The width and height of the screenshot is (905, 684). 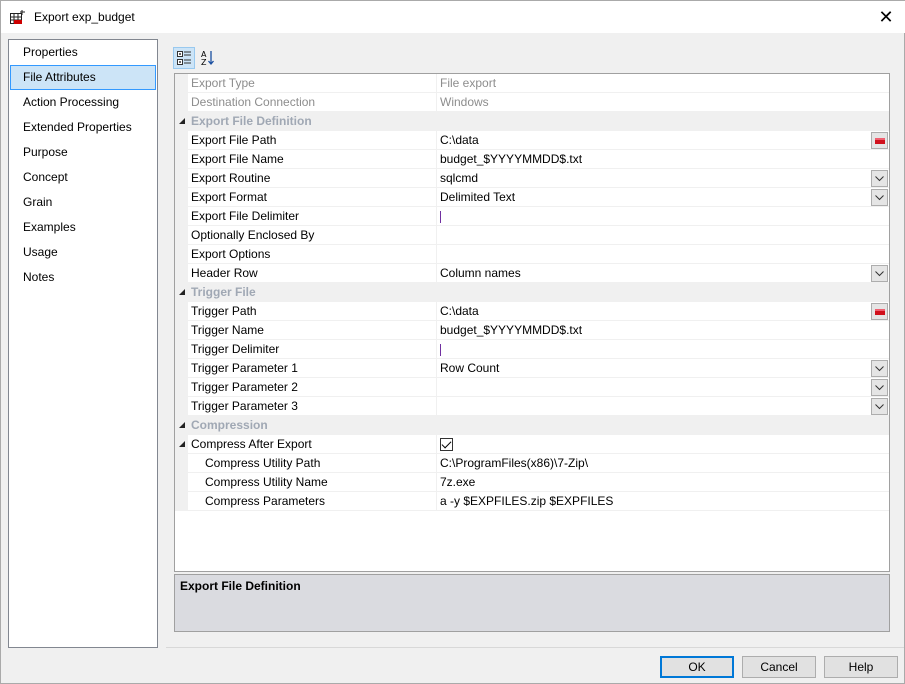 I want to click on title-bar: Export exp_budget ✕, so click(x=453, y=17).